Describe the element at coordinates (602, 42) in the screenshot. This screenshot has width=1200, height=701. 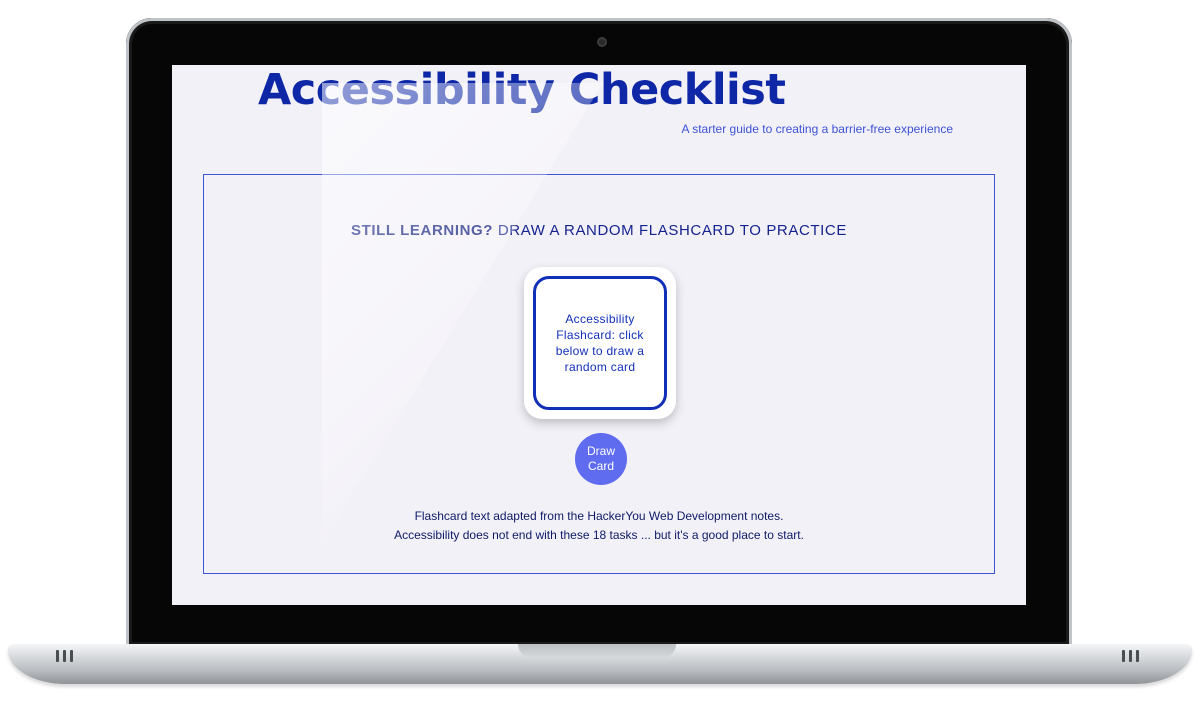
I see `webcam-icon` at that location.